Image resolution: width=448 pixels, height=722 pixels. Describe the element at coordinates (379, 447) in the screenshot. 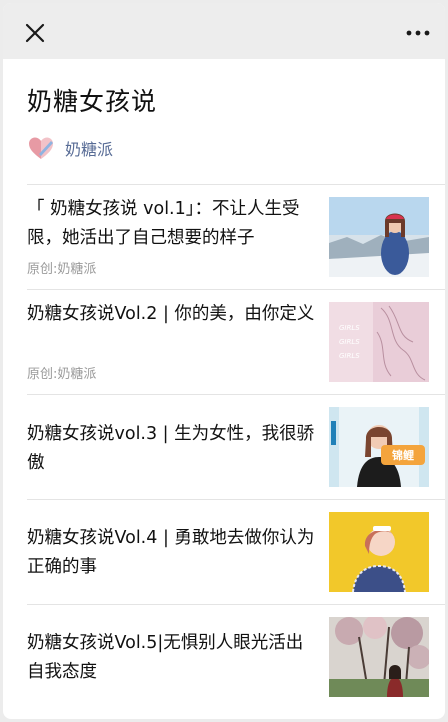

I see `article-thumbnail: 锦鲤` at that location.